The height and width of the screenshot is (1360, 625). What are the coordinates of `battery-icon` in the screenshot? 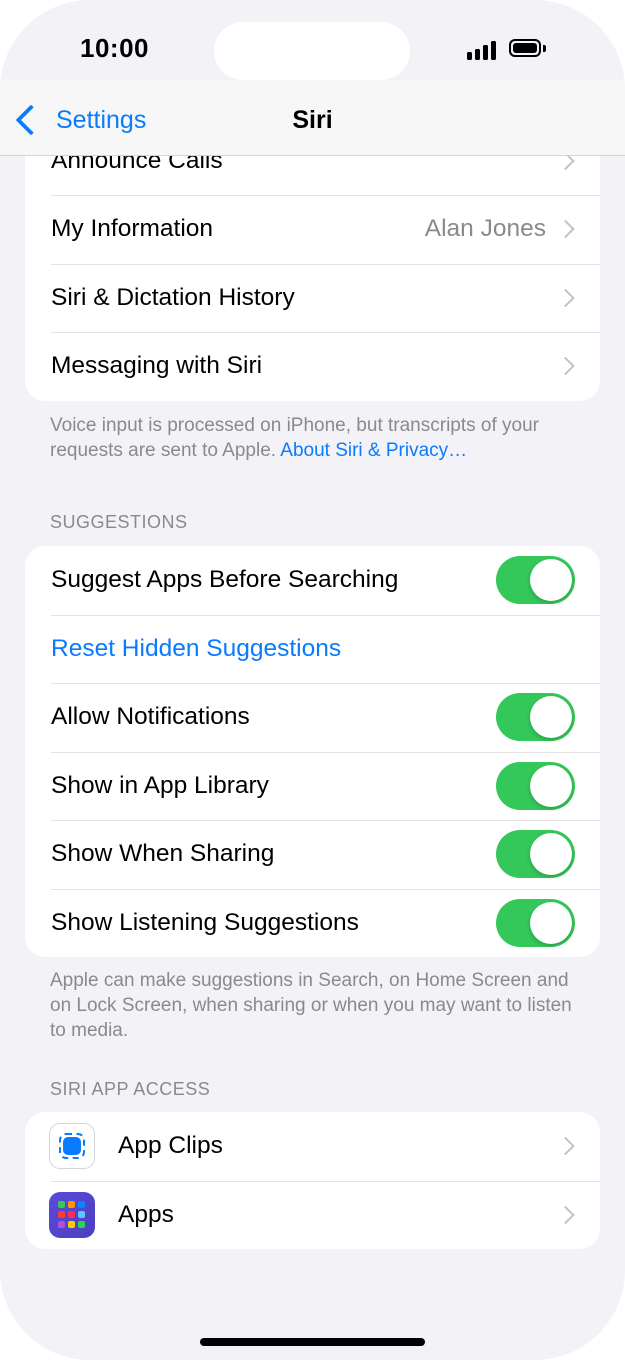 It's located at (528, 49).